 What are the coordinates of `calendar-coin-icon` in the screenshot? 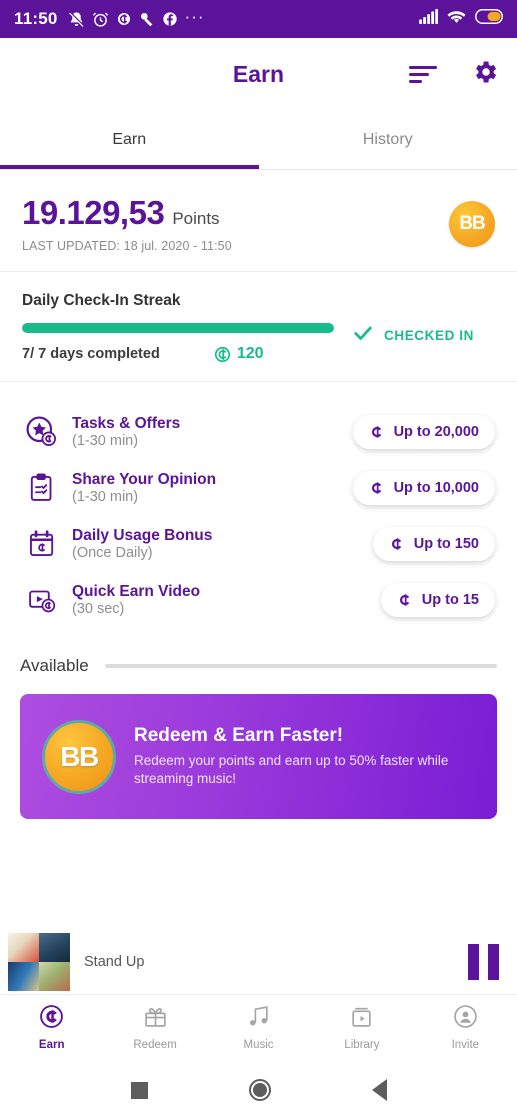 It's located at (42, 544).